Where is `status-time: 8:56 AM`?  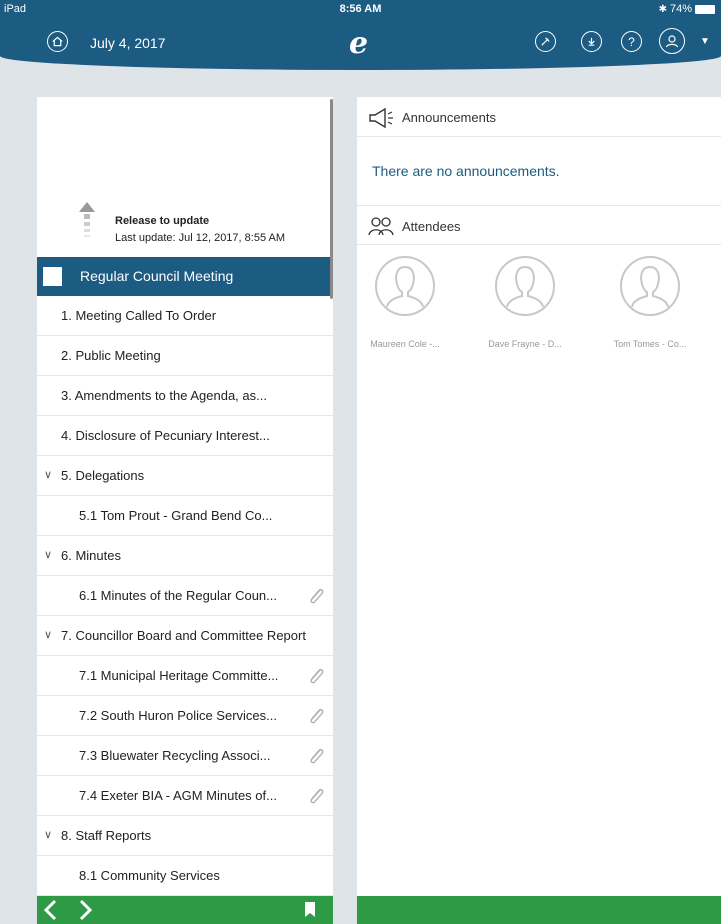
status-time: 8:56 AM is located at coordinates (360, 9).